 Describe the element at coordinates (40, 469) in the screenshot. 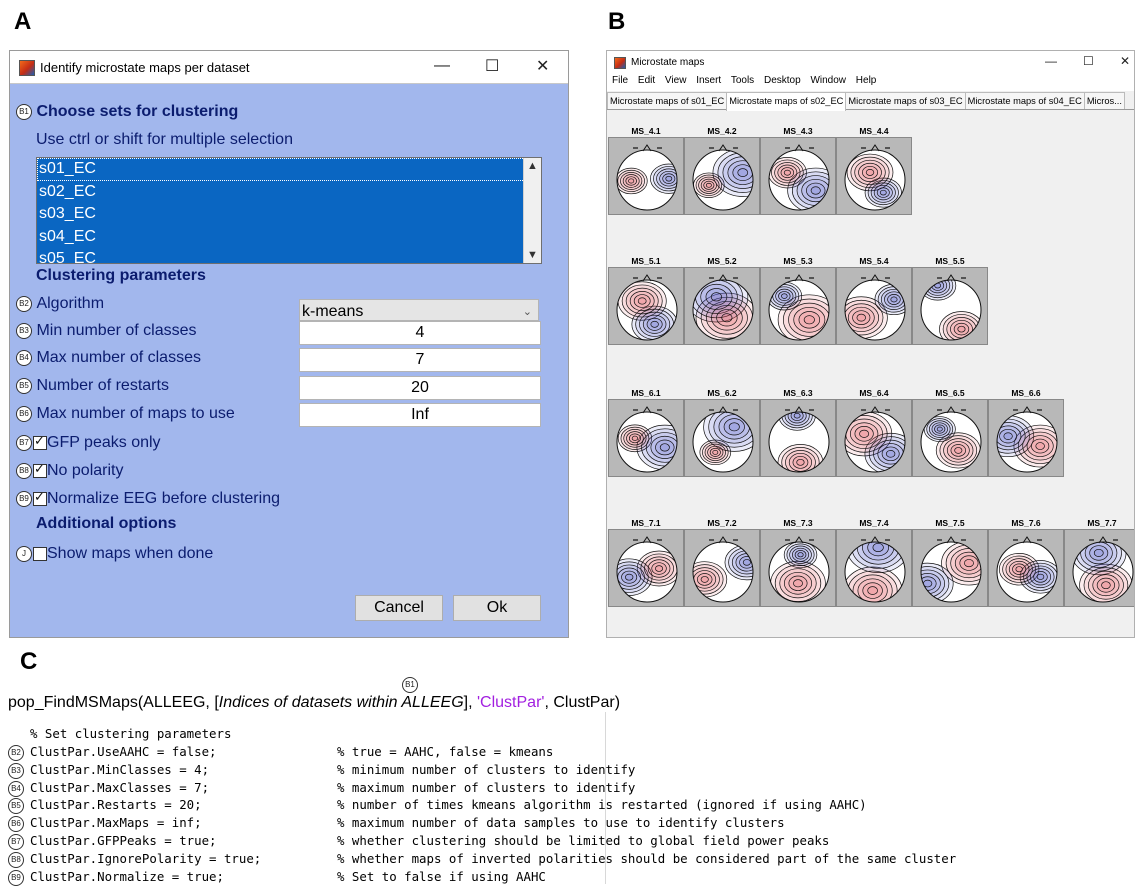

I see `no-polarity-checkbox` at that location.